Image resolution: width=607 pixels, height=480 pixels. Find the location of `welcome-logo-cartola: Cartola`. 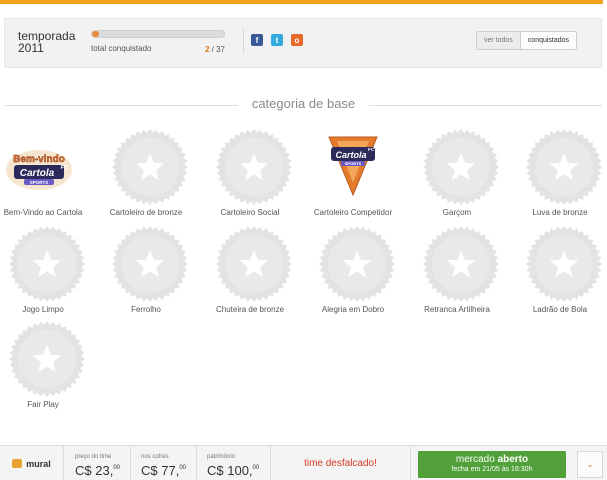

welcome-logo-cartola: Cartola is located at coordinates (37, 173).